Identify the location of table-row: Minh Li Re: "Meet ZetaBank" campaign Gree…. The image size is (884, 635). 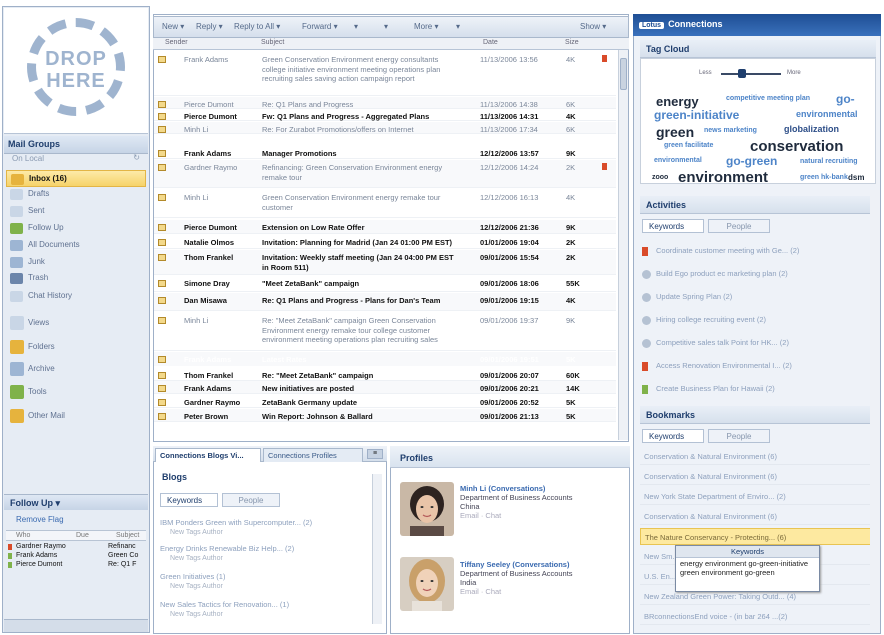
(385, 332).